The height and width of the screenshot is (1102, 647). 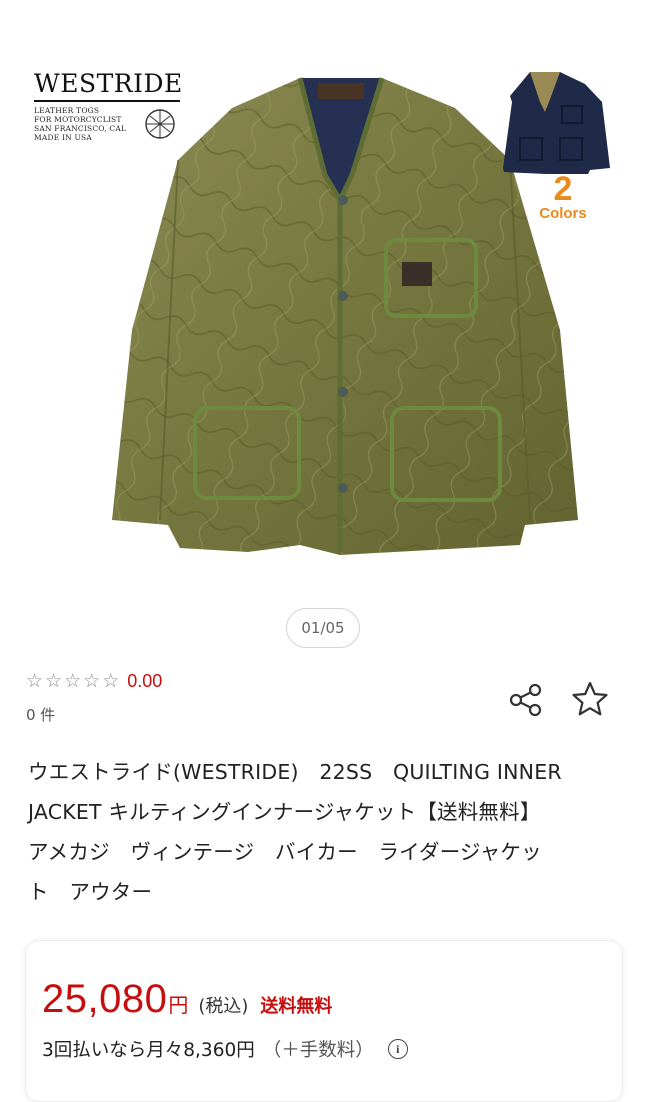 What do you see at coordinates (318, 1050) in the screenshot?
I see `fee-note: （＋手数料）` at bounding box center [318, 1050].